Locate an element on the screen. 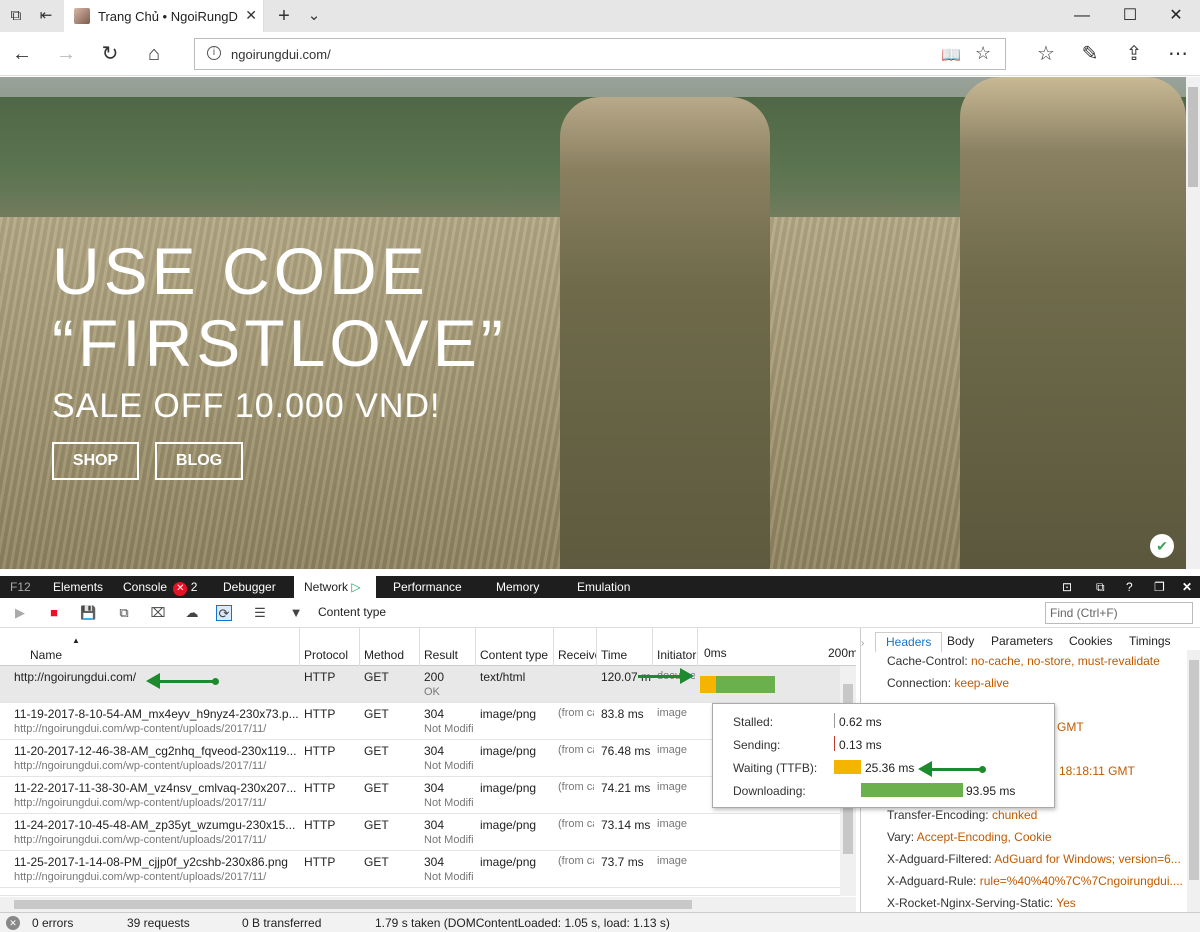 The image size is (1200, 932). new-tab-icon: + is located at coordinates (284, 16).